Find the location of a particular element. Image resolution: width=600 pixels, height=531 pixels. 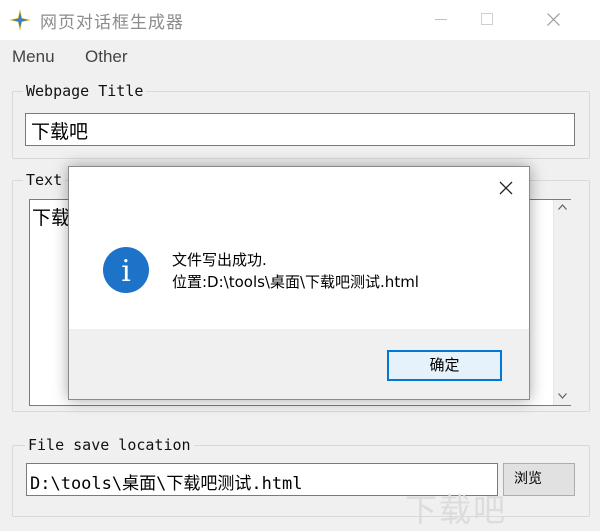

webpage-title-input: 下载吧 is located at coordinates (300, 129).